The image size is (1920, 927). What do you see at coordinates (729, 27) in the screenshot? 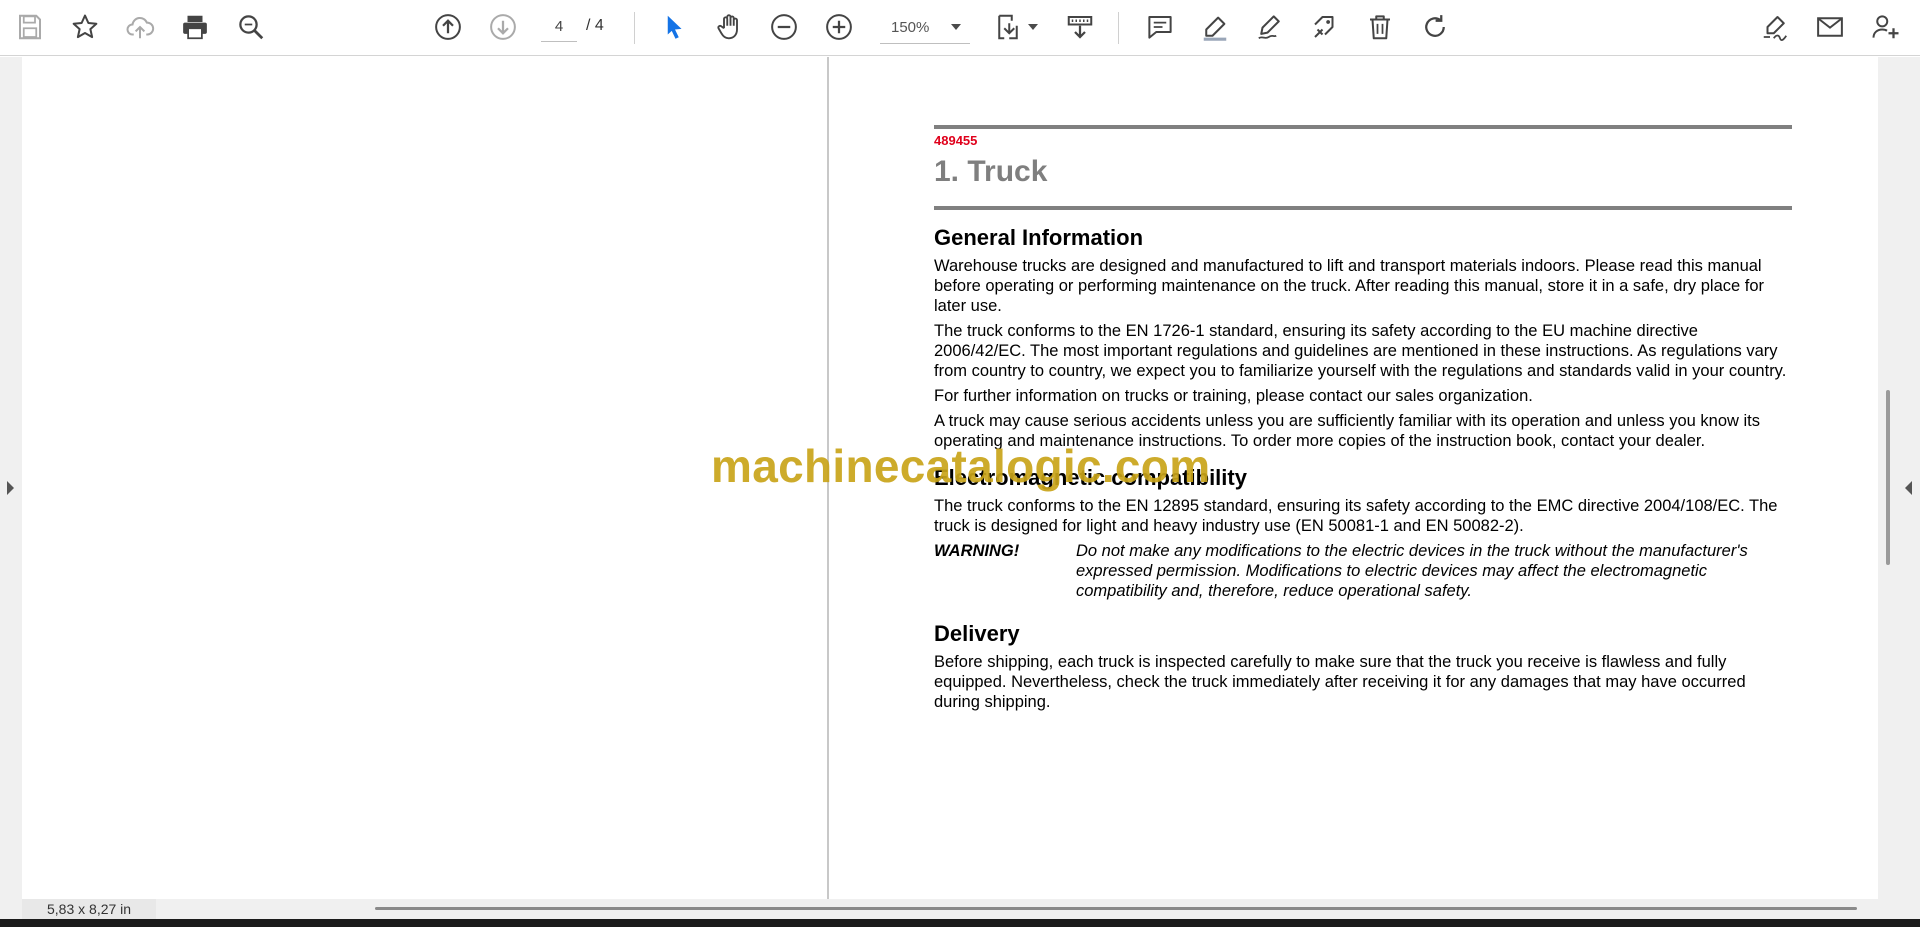
I see `hand-tool-icon` at bounding box center [729, 27].